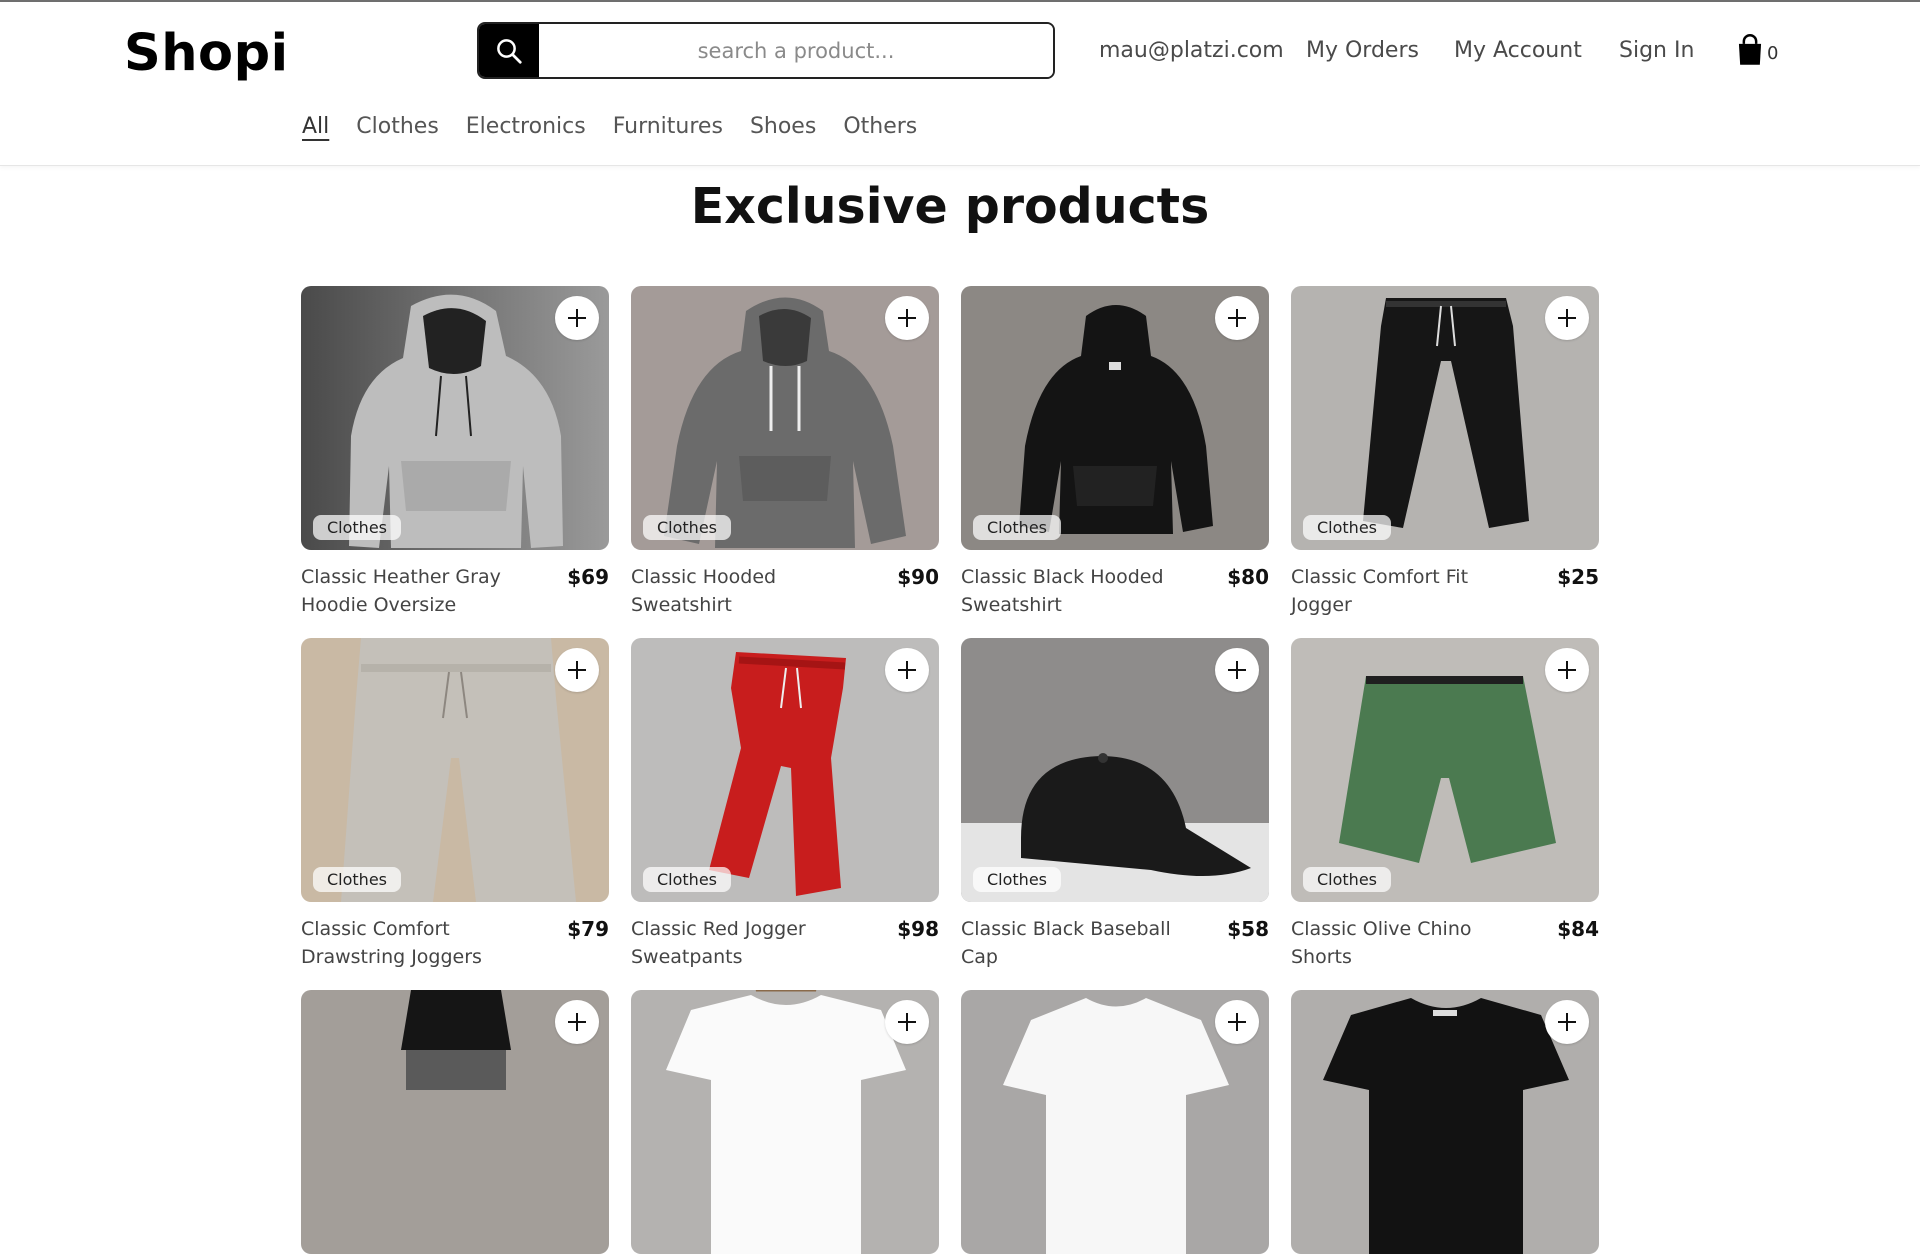  What do you see at coordinates (397, 126) in the screenshot?
I see `category-clothes: Clothes` at bounding box center [397, 126].